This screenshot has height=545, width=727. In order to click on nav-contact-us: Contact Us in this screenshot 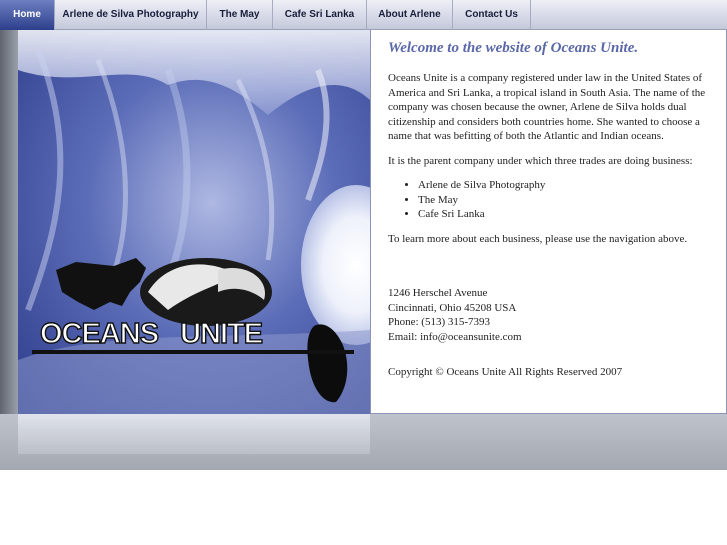, I will do `click(492, 15)`.